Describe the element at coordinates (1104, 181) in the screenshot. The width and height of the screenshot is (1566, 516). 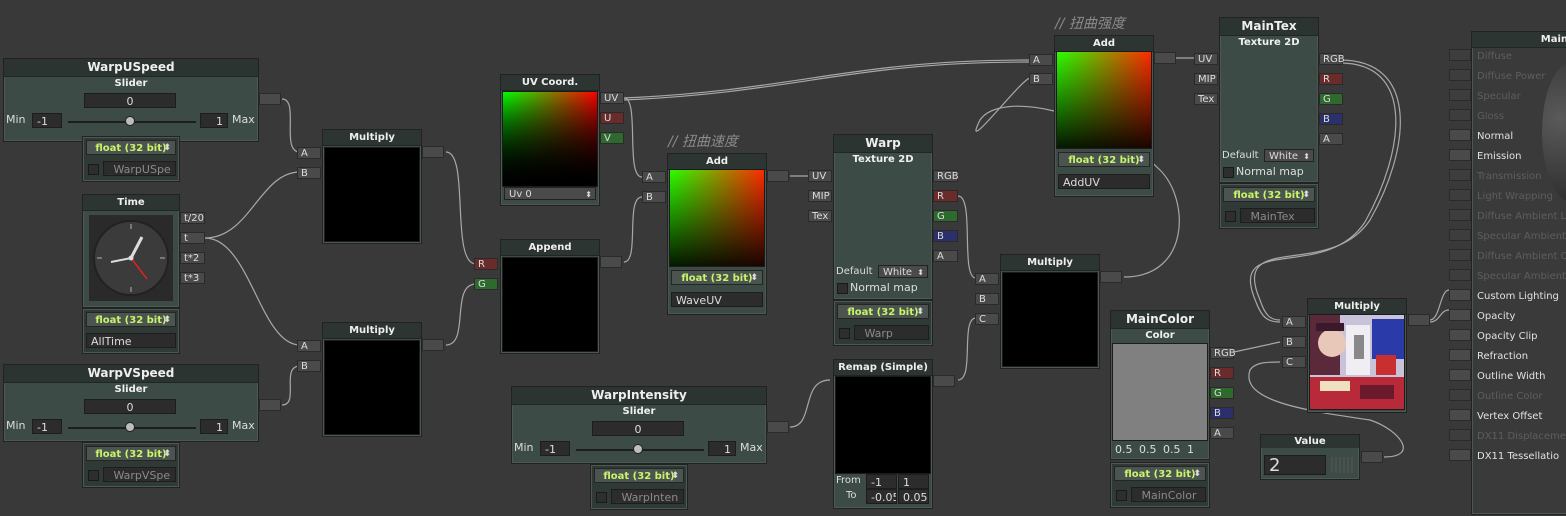
I see `variable-name-field: AddUV` at that location.